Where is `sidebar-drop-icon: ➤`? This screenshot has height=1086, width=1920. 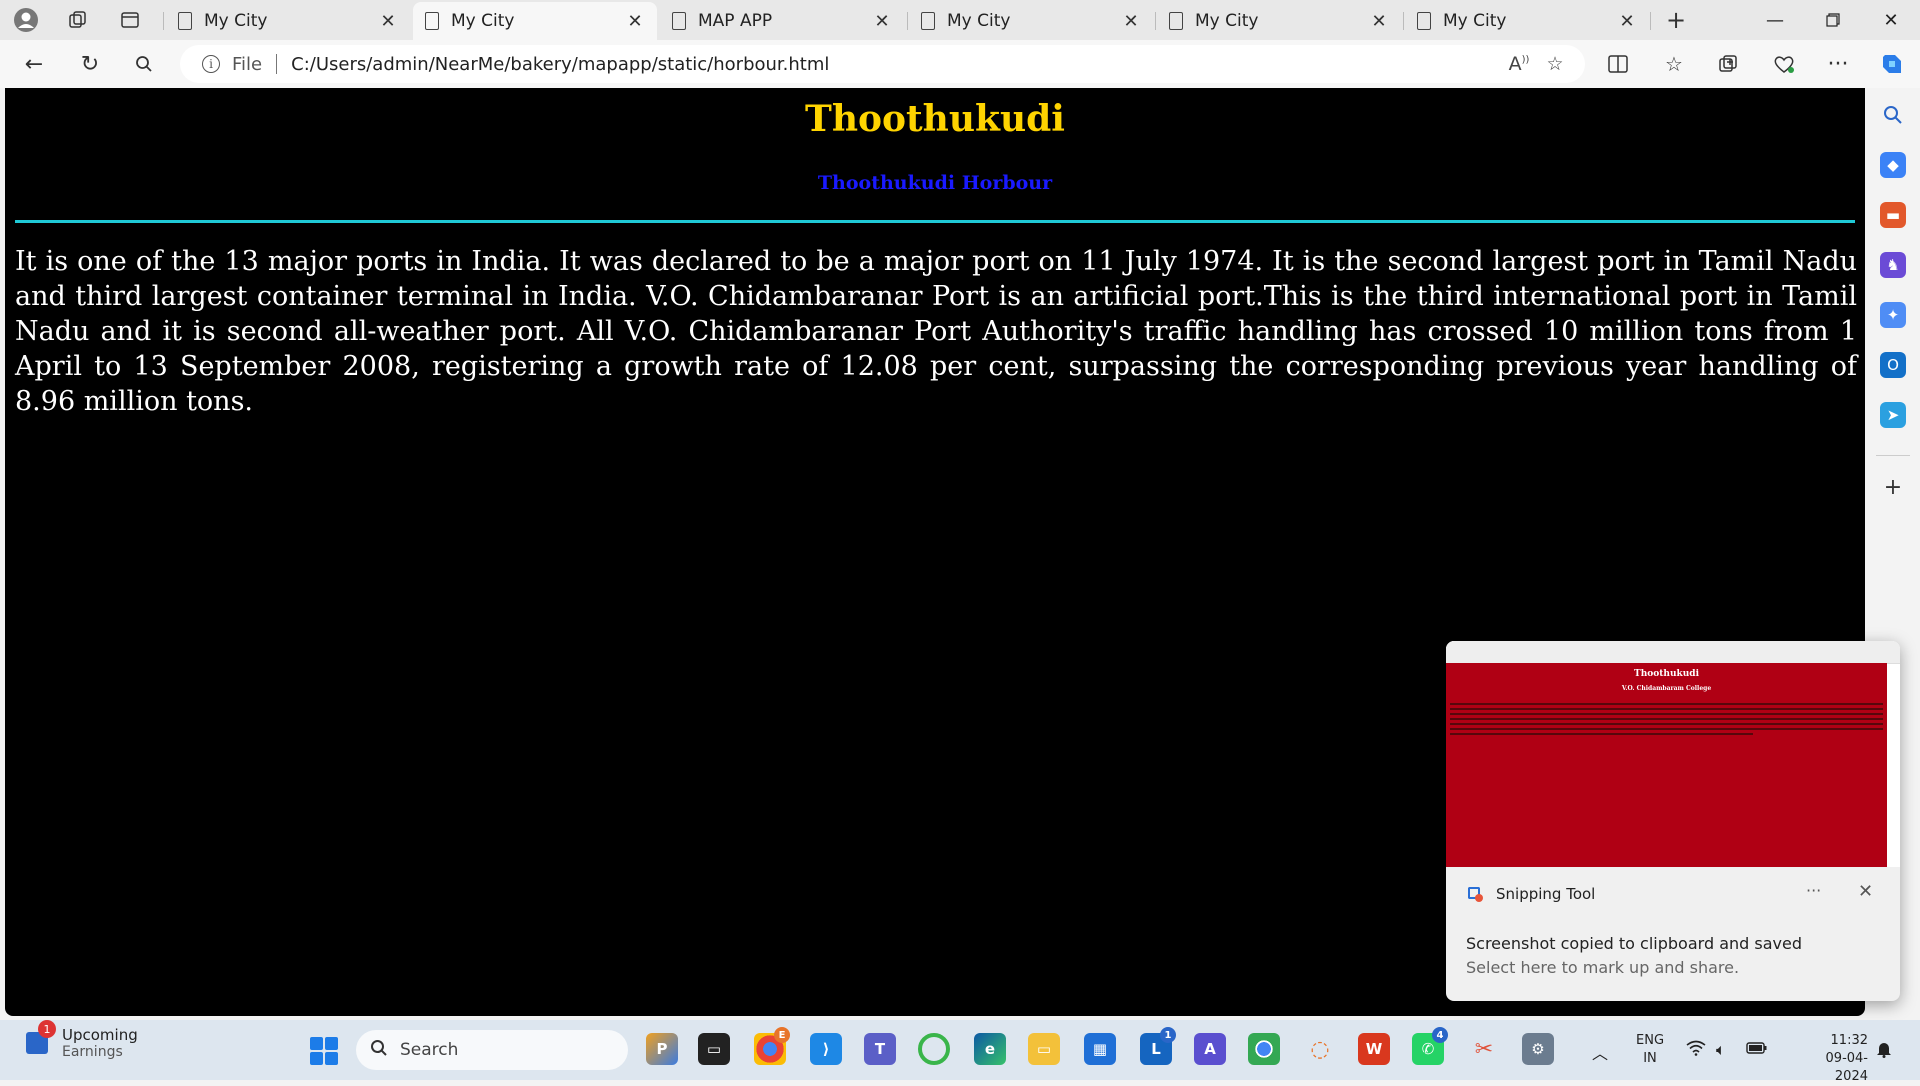 sidebar-drop-icon: ➤ is located at coordinates (1893, 415).